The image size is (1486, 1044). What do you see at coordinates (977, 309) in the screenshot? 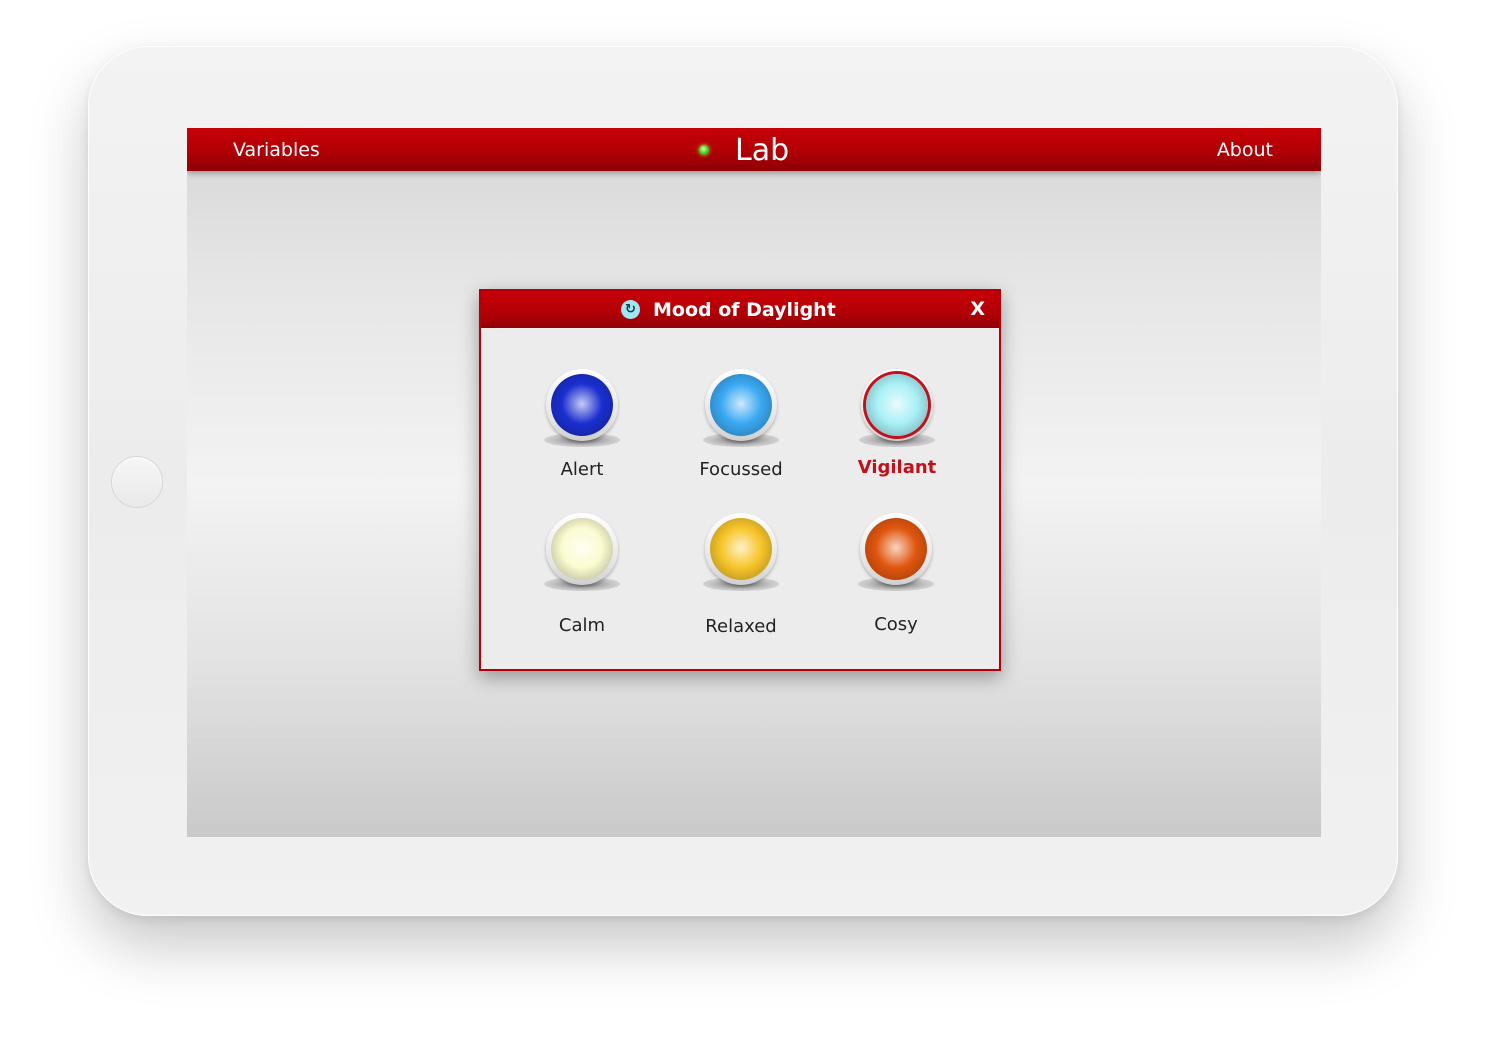
I see `close-button: X` at bounding box center [977, 309].